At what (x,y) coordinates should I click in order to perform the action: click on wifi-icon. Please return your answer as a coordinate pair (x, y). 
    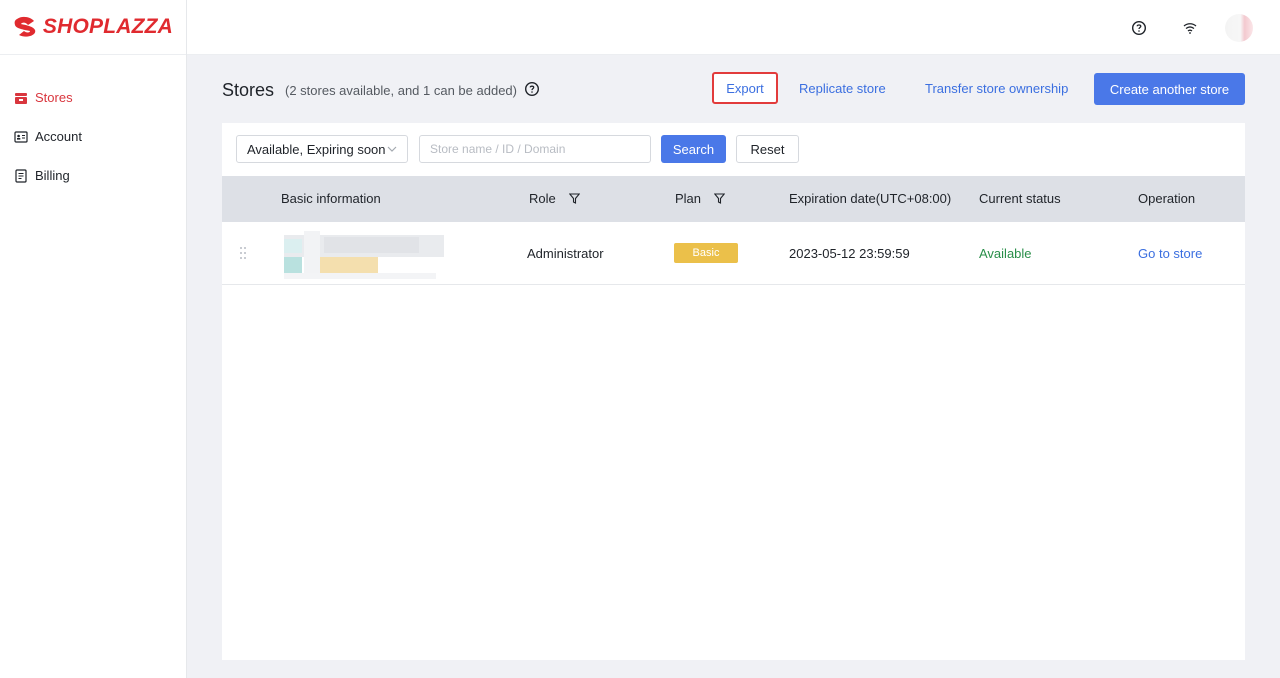
    Looking at the image, I should click on (1190, 28).